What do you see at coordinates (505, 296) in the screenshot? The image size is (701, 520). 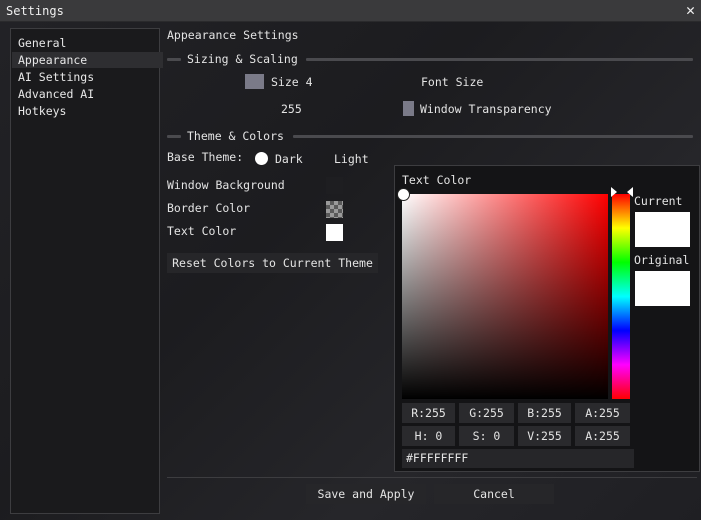 I see `saturation-value-area` at bounding box center [505, 296].